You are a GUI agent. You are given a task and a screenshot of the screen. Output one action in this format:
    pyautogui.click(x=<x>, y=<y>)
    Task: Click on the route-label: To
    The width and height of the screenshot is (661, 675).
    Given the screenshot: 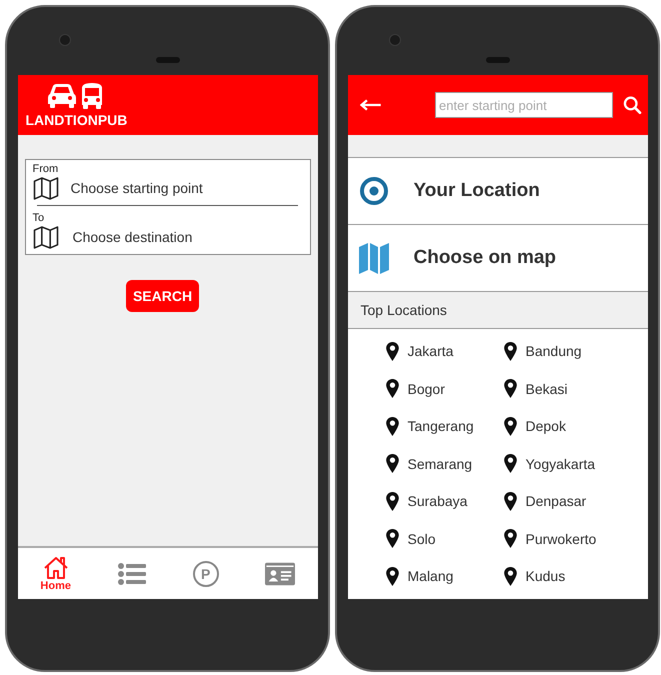 What is the action you would take?
    pyautogui.click(x=39, y=218)
    